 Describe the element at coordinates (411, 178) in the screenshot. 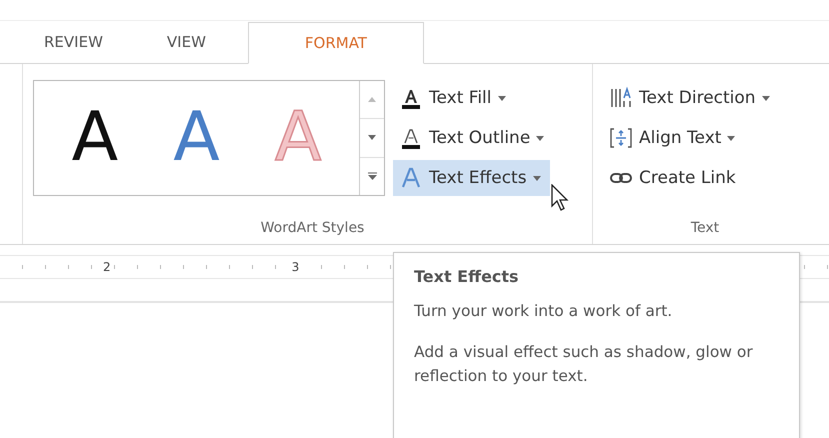

I see `text-effects-icon` at that location.